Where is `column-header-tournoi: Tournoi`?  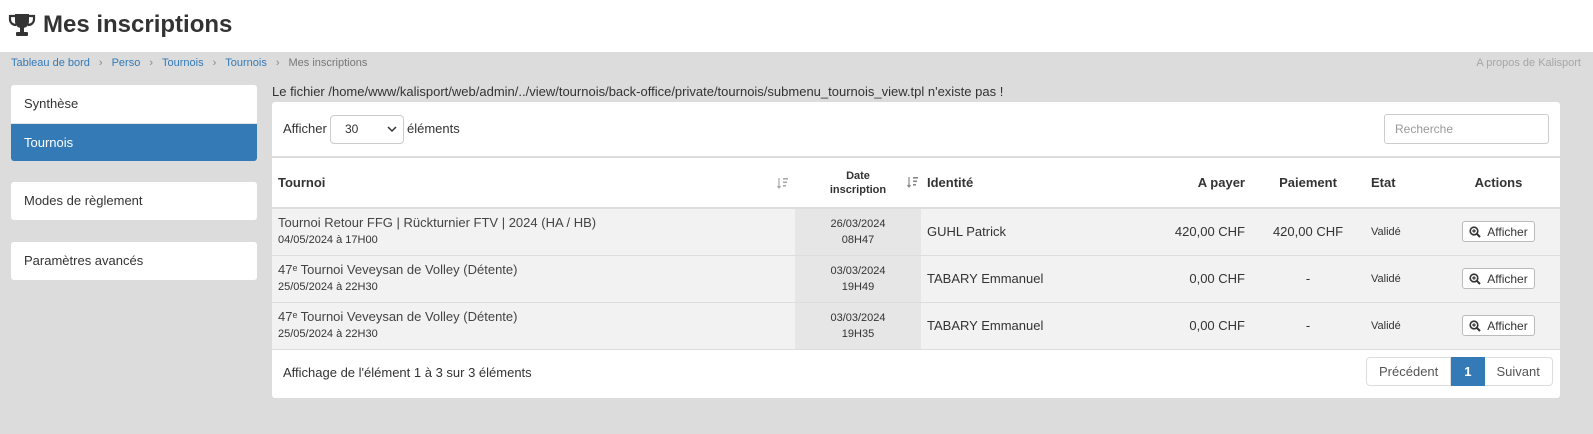
column-header-tournoi: Tournoi is located at coordinates (533, 182).